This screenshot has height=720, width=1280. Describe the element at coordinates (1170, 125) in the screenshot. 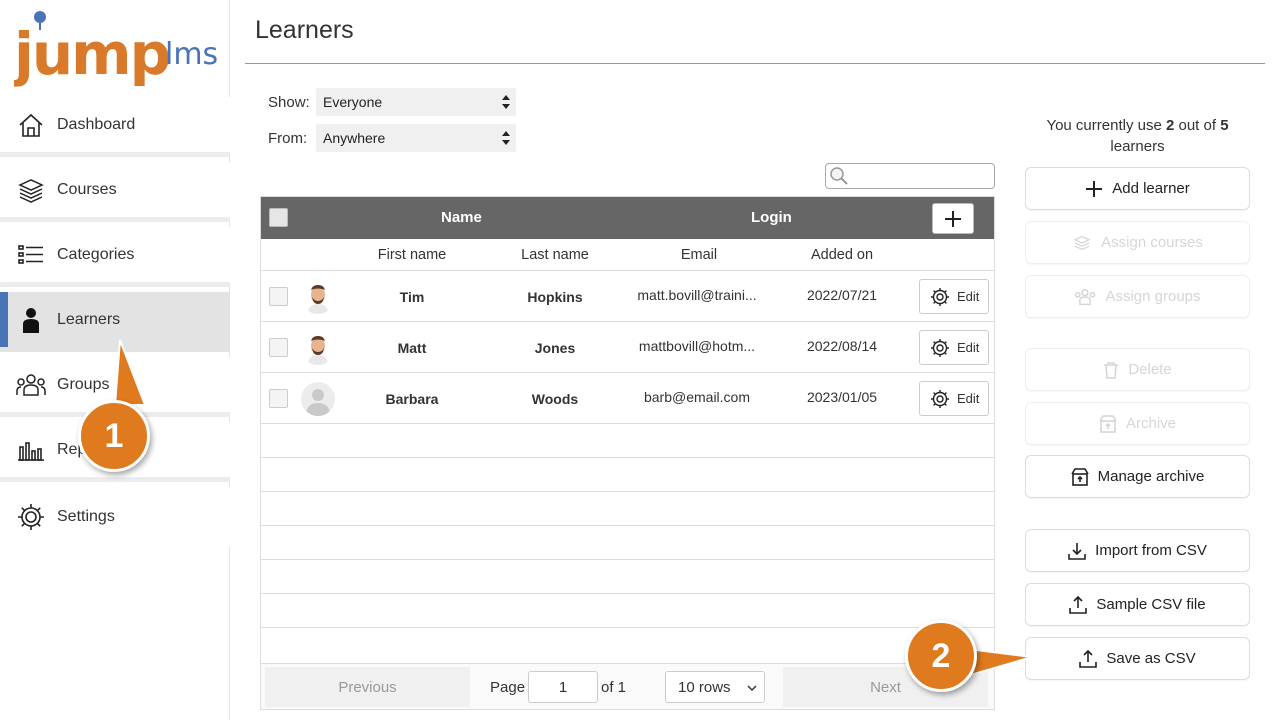

I see `usage-used: 2` at that location.